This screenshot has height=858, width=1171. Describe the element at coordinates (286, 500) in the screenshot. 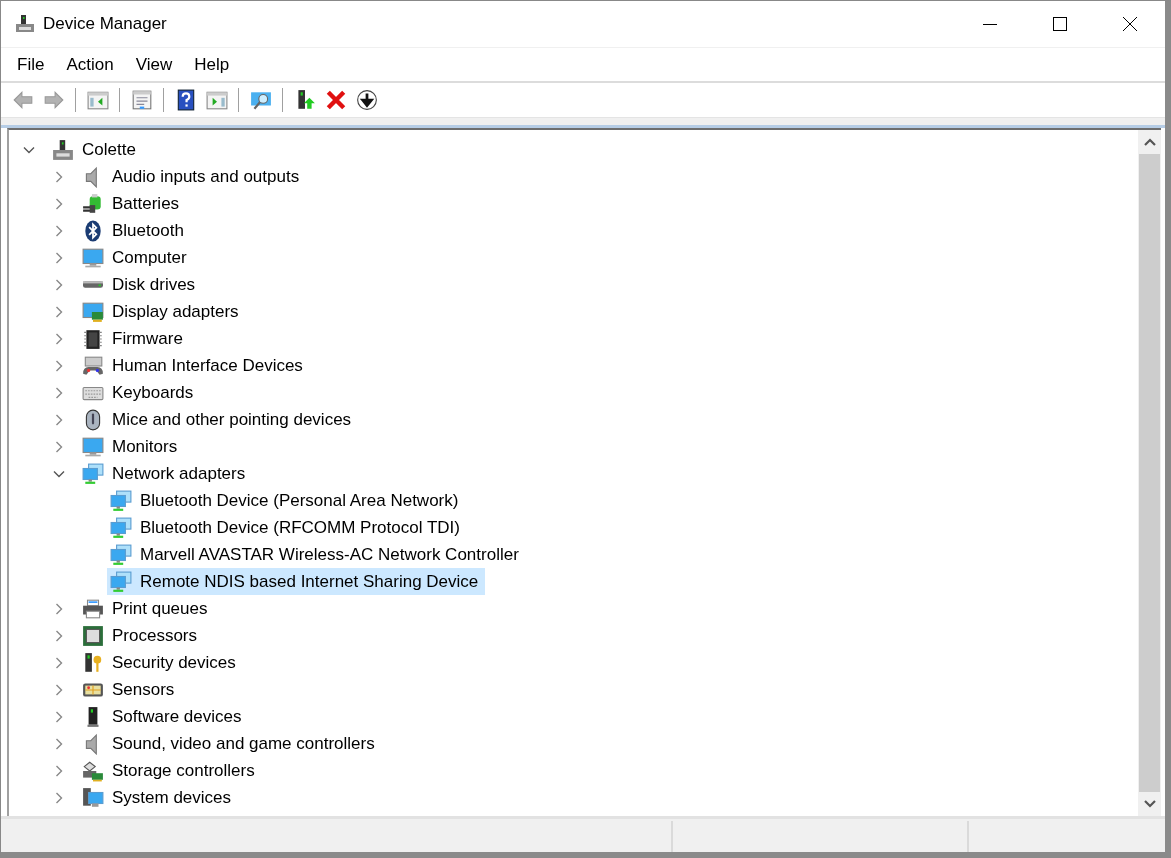

I see `tree-item: Bluetooth Device (Personal Area Network)` at that location.